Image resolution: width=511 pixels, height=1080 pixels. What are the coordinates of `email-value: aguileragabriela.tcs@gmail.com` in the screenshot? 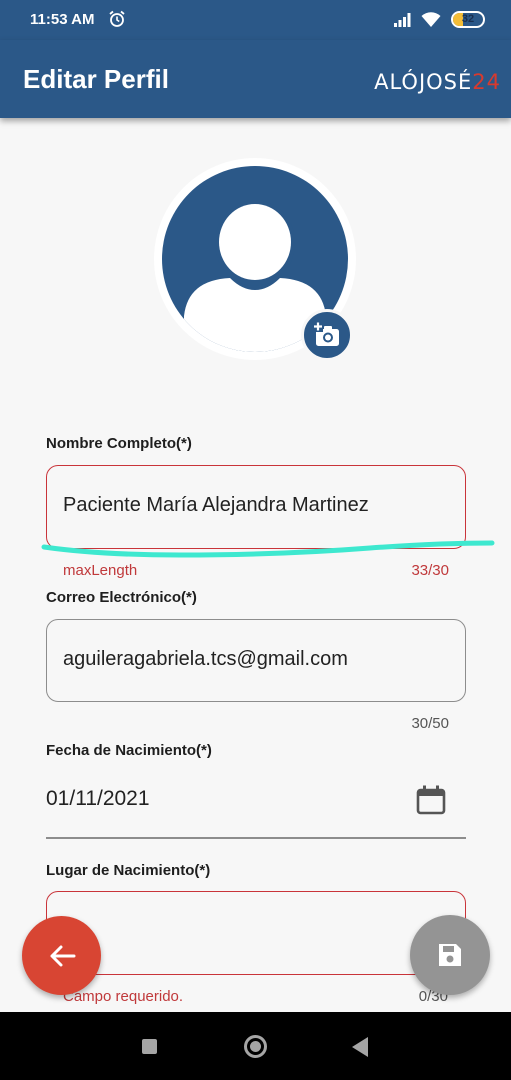 It's located at (205, 659).